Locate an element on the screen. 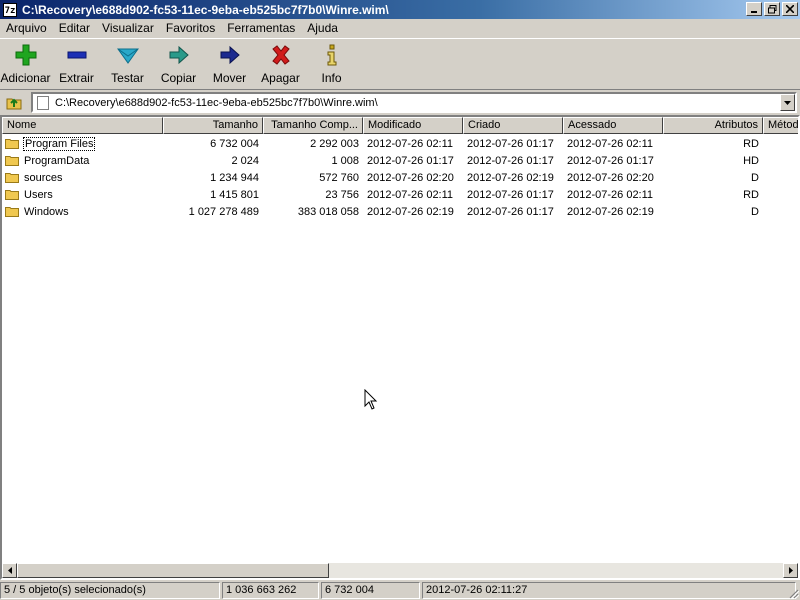 The image size is (800, 600). add-label: Adicionar is located at coordinates (25, 78).